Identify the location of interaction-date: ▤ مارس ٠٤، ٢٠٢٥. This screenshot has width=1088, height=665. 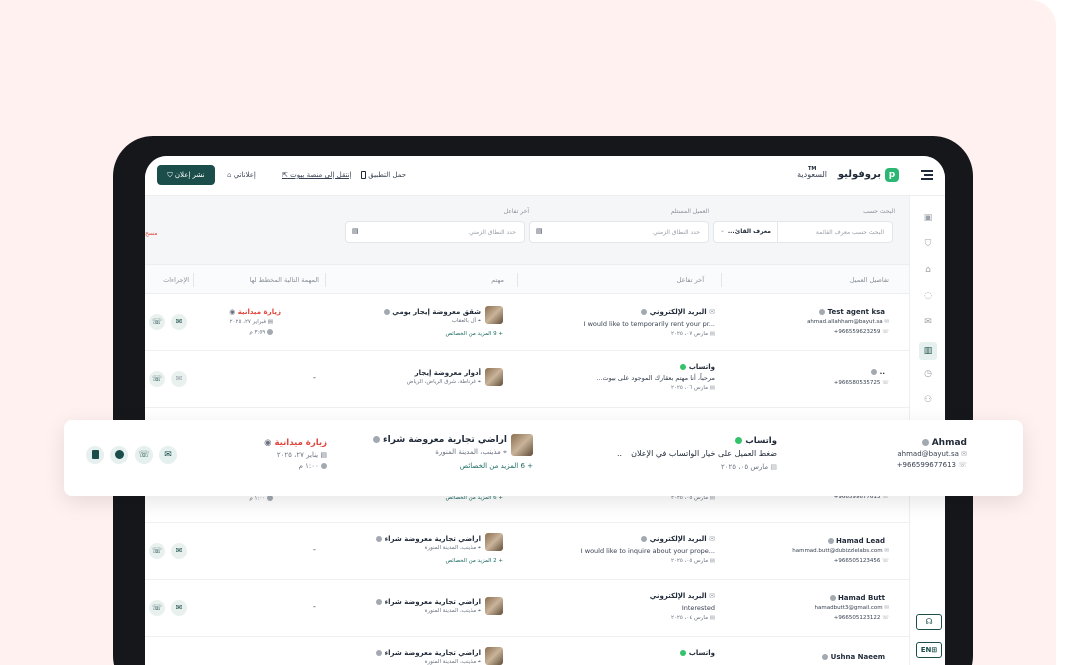
(693, 618).